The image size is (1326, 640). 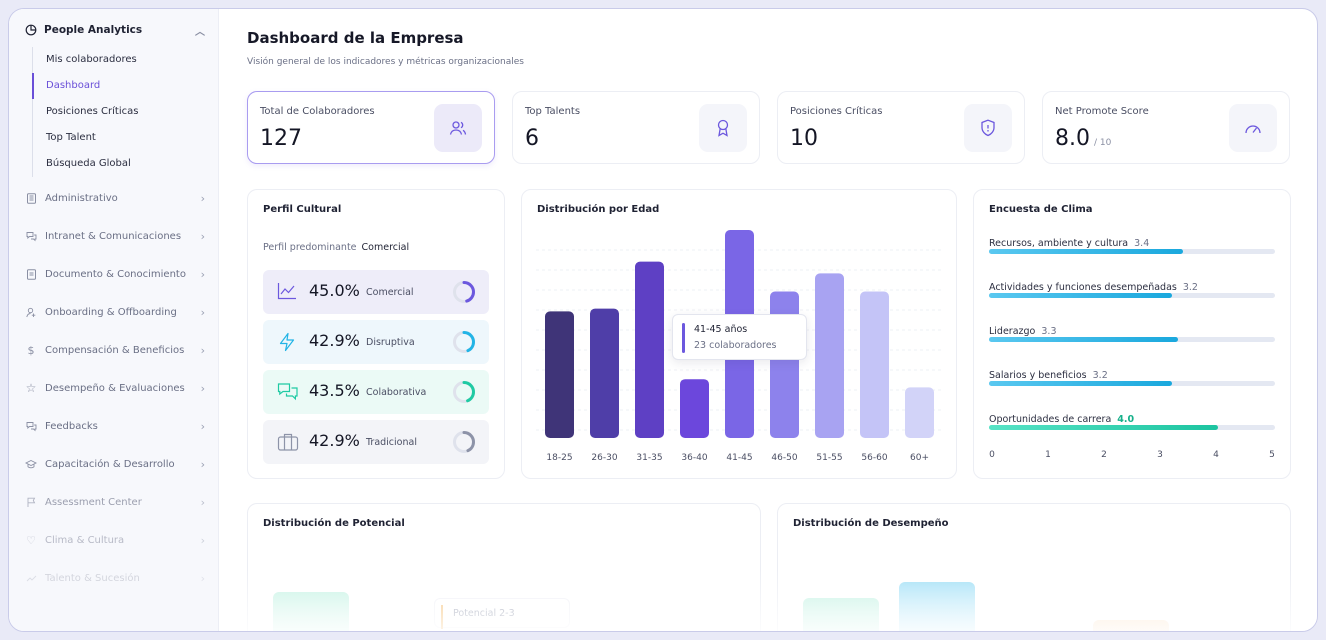 I want to click on pie-chart-icon, so click(x=31, y=30).